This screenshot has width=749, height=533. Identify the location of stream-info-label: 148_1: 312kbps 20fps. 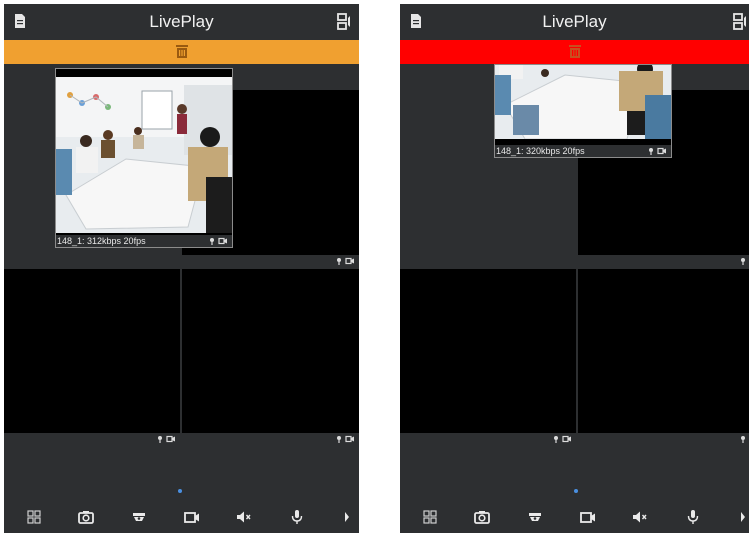
(101, 241).